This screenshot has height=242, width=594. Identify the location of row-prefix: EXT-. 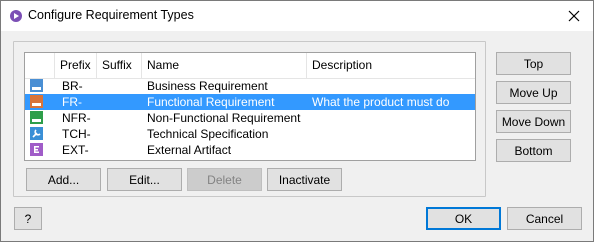
(75, 150).